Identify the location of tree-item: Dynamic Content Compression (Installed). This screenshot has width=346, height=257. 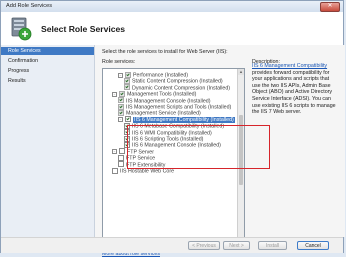
(177, 87).